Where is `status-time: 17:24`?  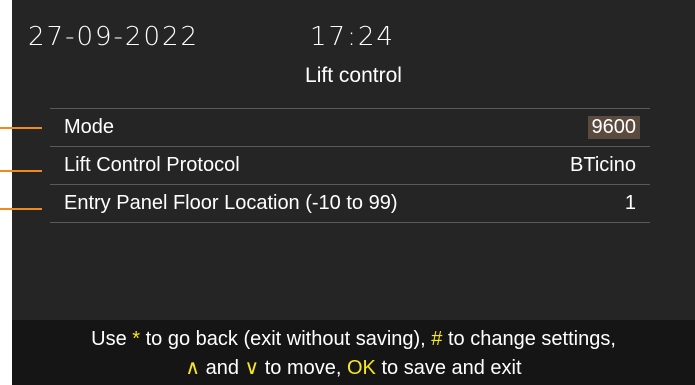
status-time: 17:24 is located at coordinates (352, 37).